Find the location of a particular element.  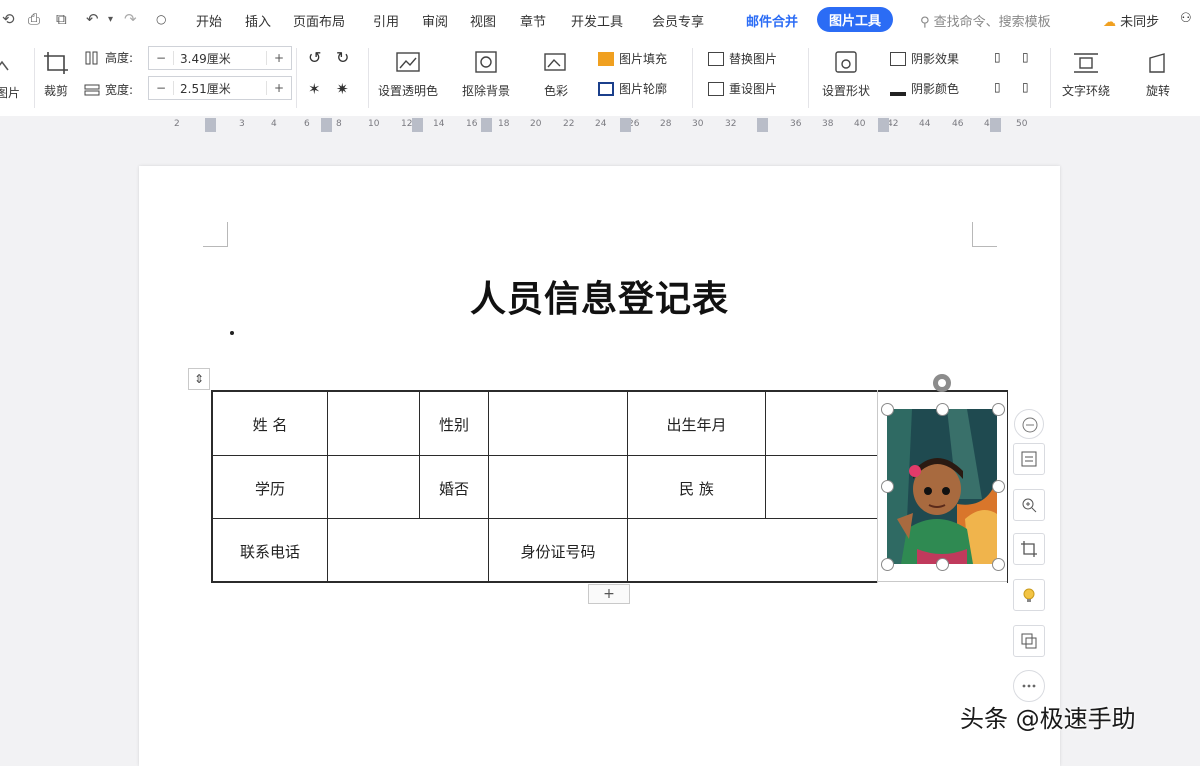

rotate-right-icon: ↻ is located at coordinates (342, 57).